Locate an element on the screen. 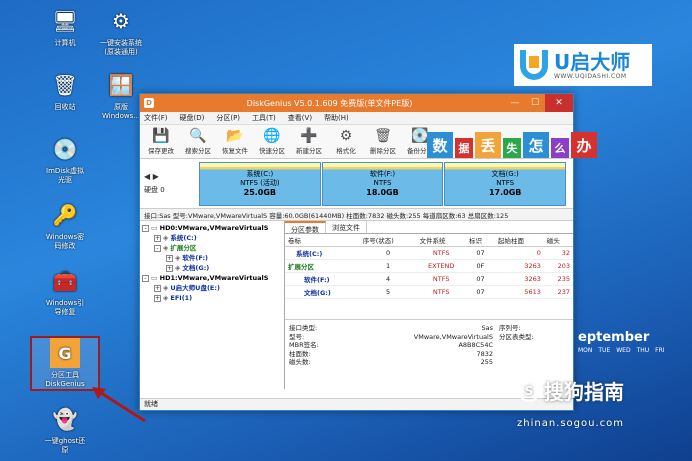 Image resolution: width=692 pixels, height=461 pixels. toolbar-button-2: 📂 恢复文件 is located at coordinates (235, 141).